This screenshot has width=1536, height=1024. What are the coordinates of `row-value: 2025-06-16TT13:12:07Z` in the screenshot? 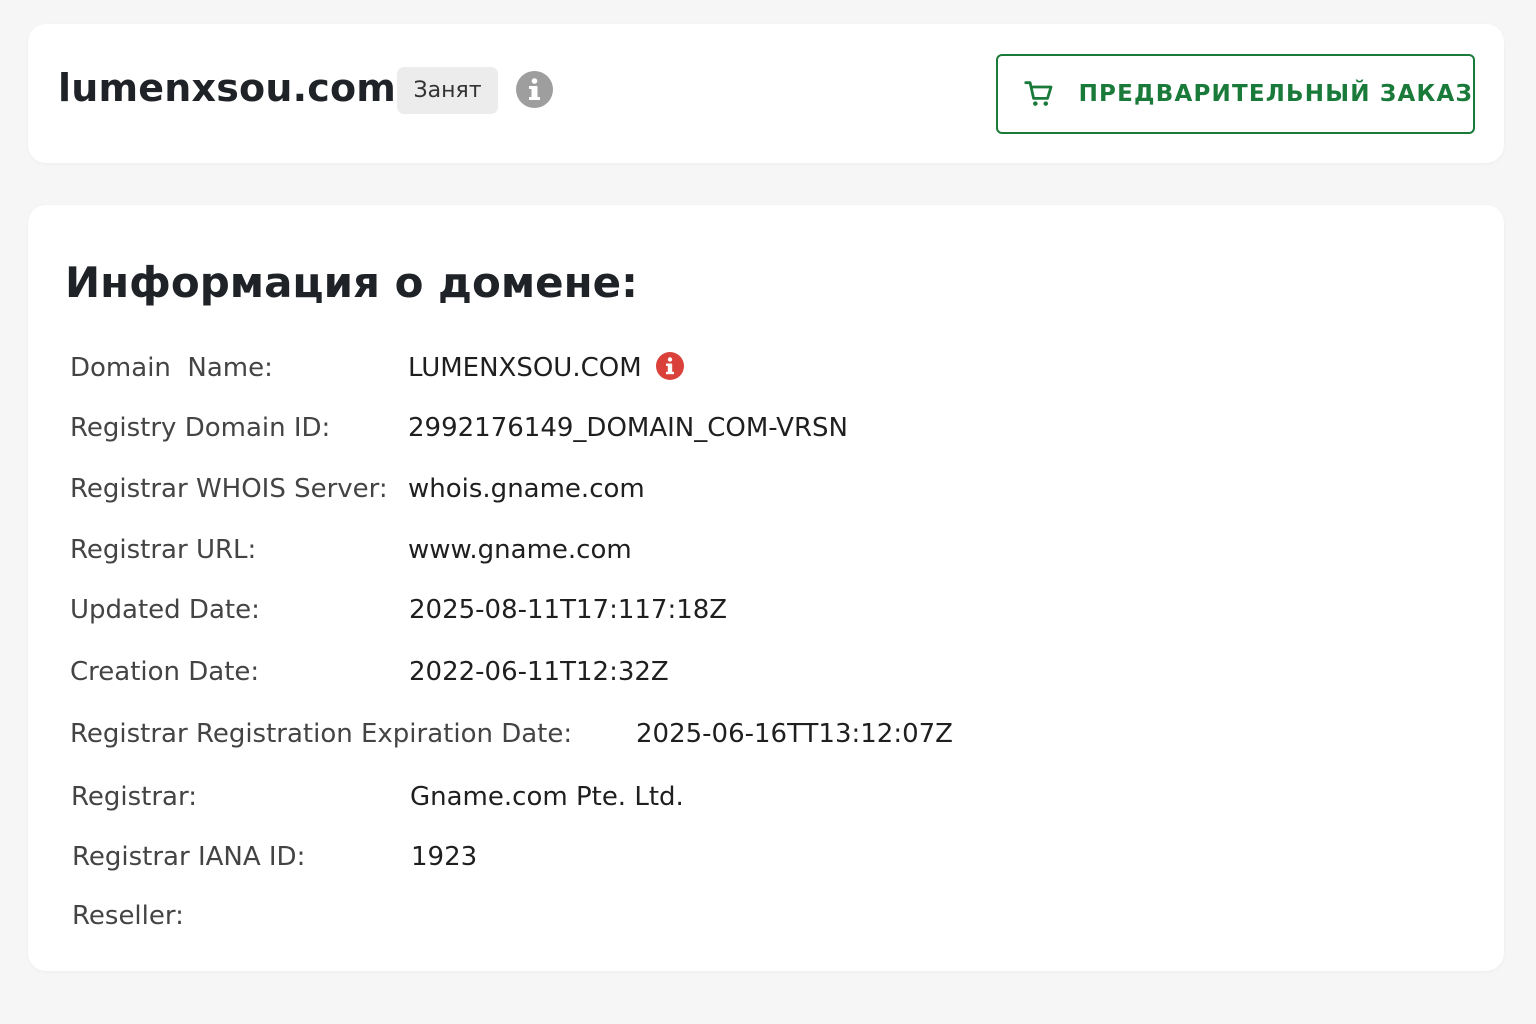 It's located at (794, 734).